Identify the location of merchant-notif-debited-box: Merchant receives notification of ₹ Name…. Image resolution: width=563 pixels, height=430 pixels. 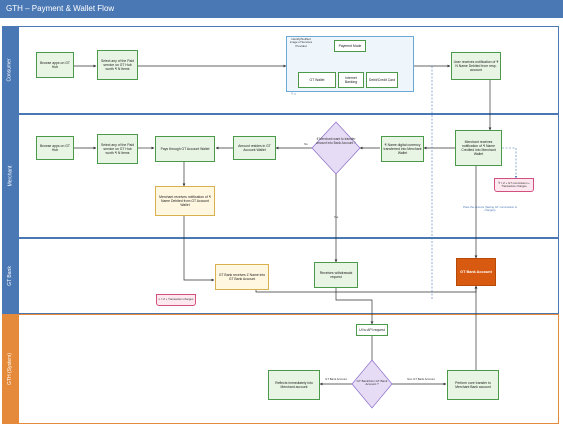
(185, 201).